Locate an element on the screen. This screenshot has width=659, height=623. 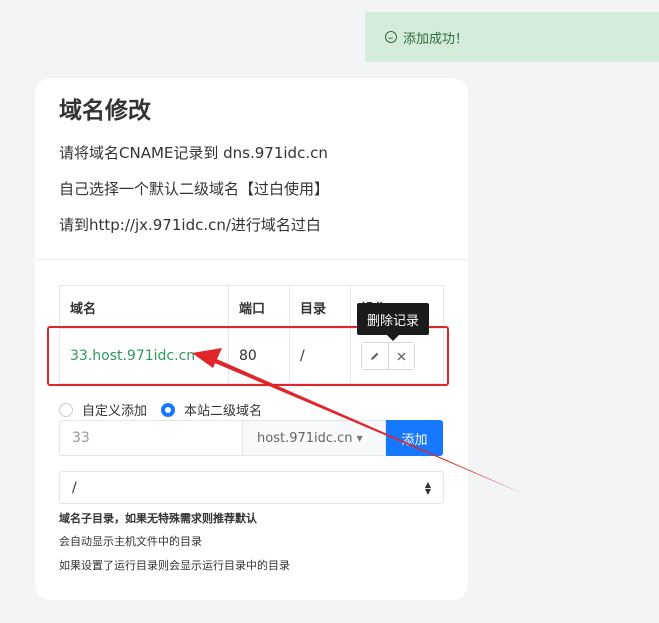
domain-suffix-select: host.971idc.cn ▼ is located at coordinates (314, 438).